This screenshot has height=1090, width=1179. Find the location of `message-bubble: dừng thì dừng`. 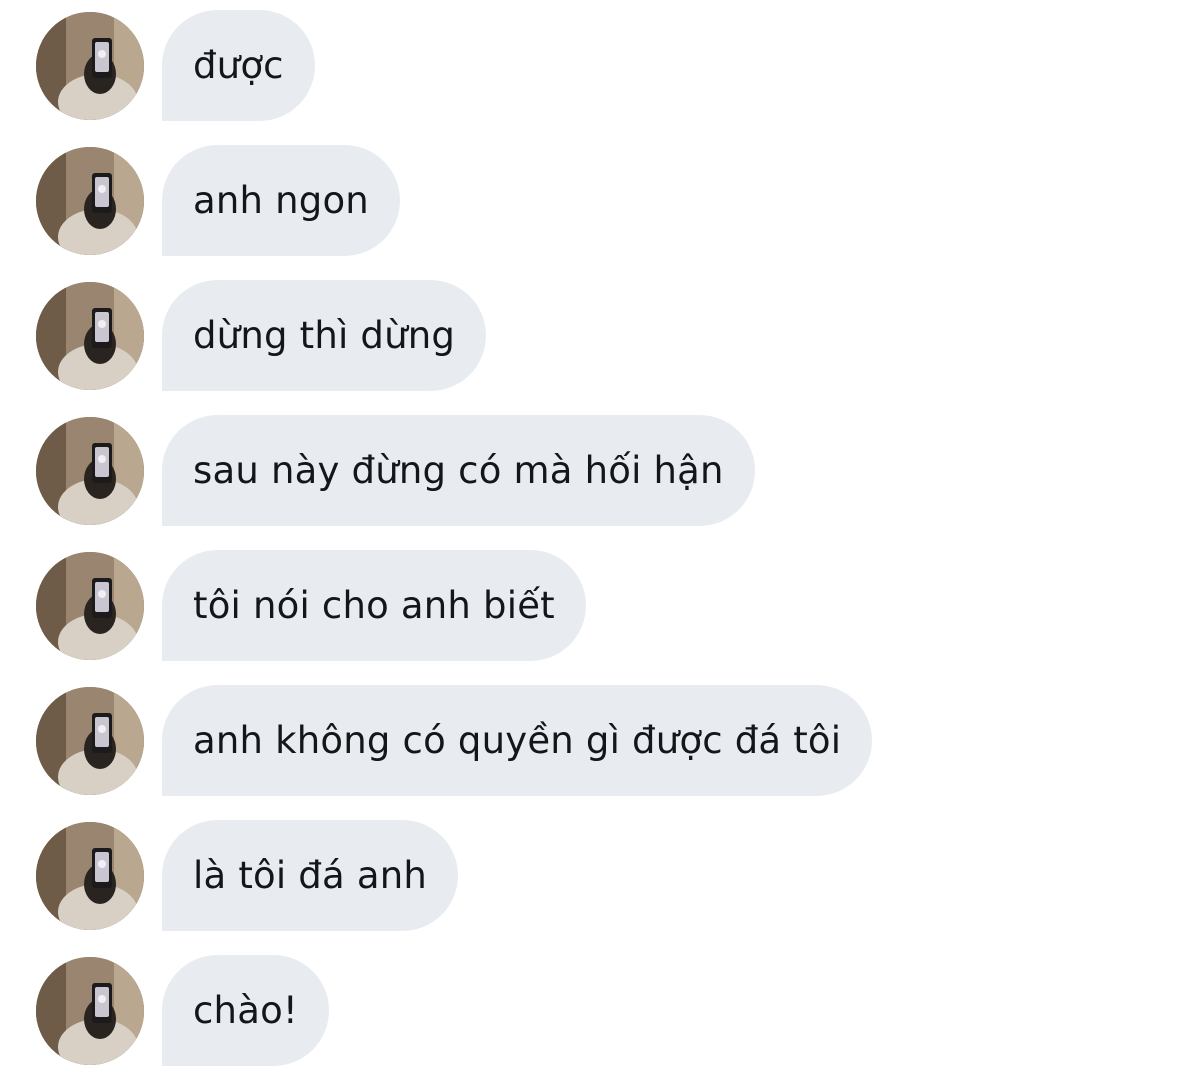

message-bubble: dừng thì dừng is located at coordinates (324, 335).